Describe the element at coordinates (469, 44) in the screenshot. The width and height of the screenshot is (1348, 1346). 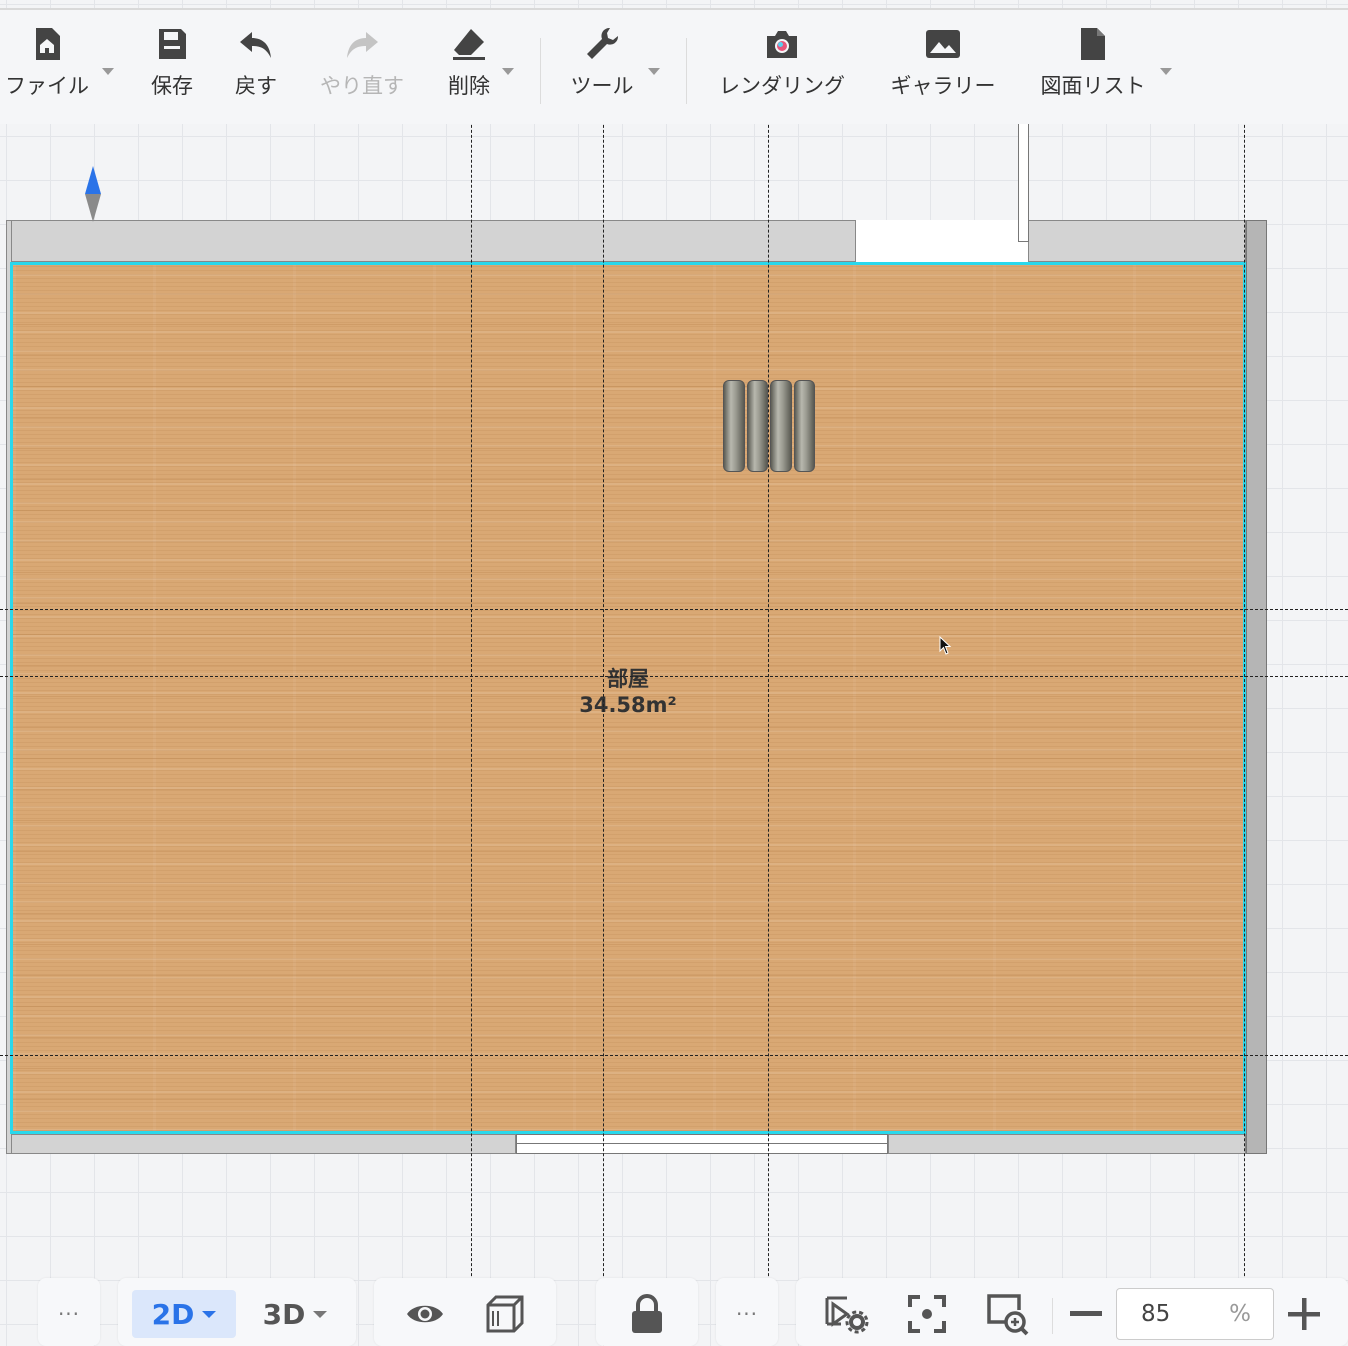
I see `eraser-icon` at that location.